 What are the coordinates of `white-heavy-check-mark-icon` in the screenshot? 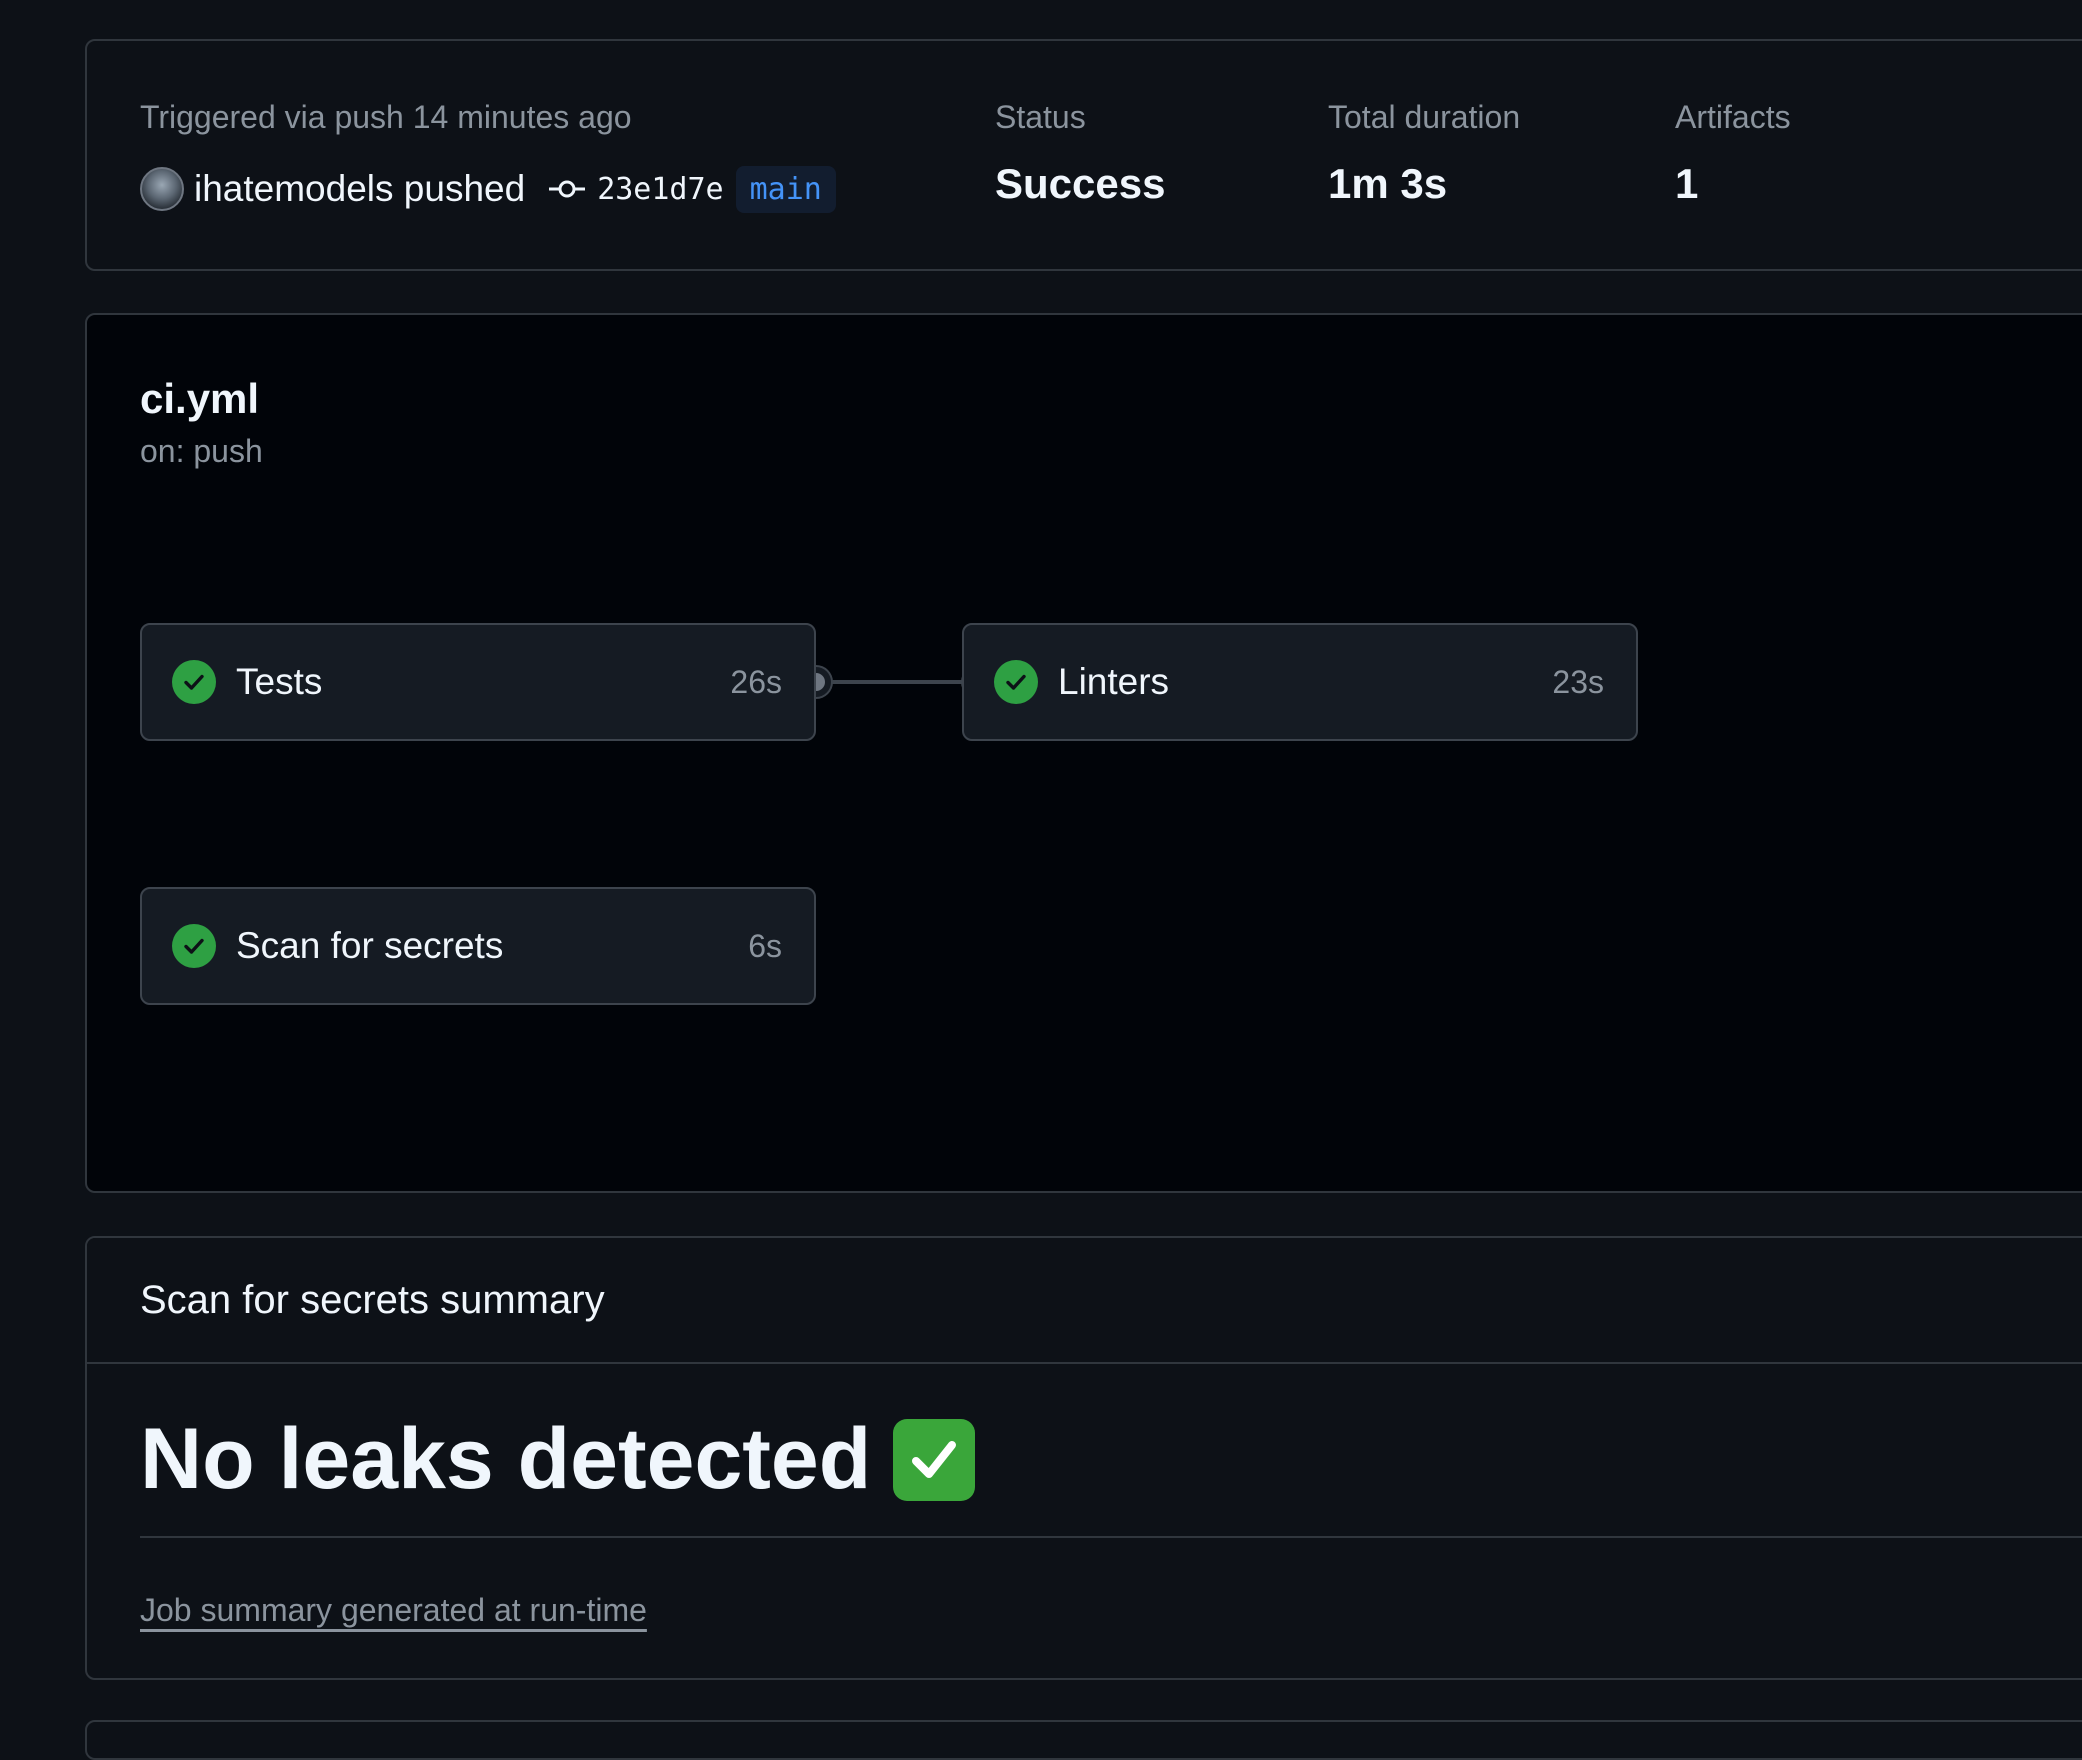 It's located at (934, 1459).